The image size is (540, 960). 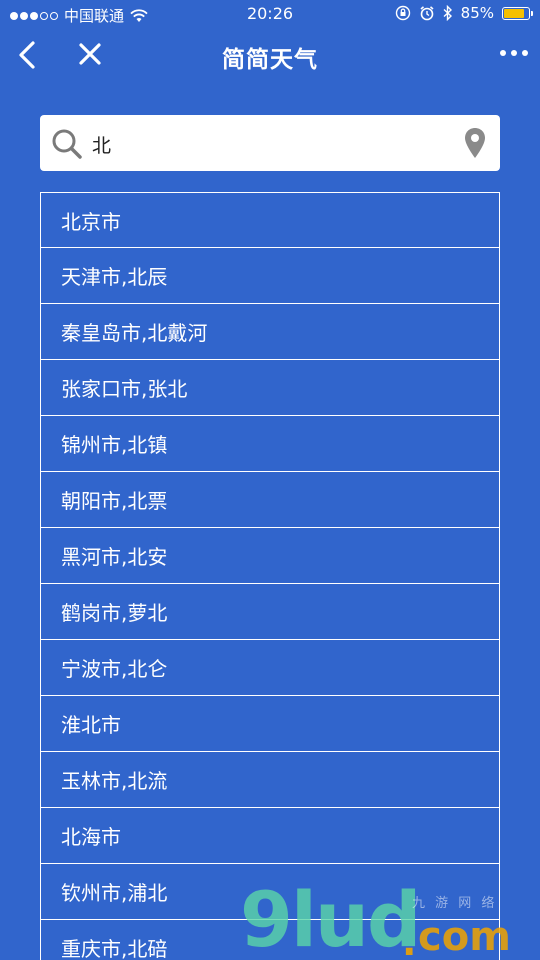 What do you see at coordinates (514, 13) in the screenshot?
I see `battery-level` at bounding box center [514, 13].